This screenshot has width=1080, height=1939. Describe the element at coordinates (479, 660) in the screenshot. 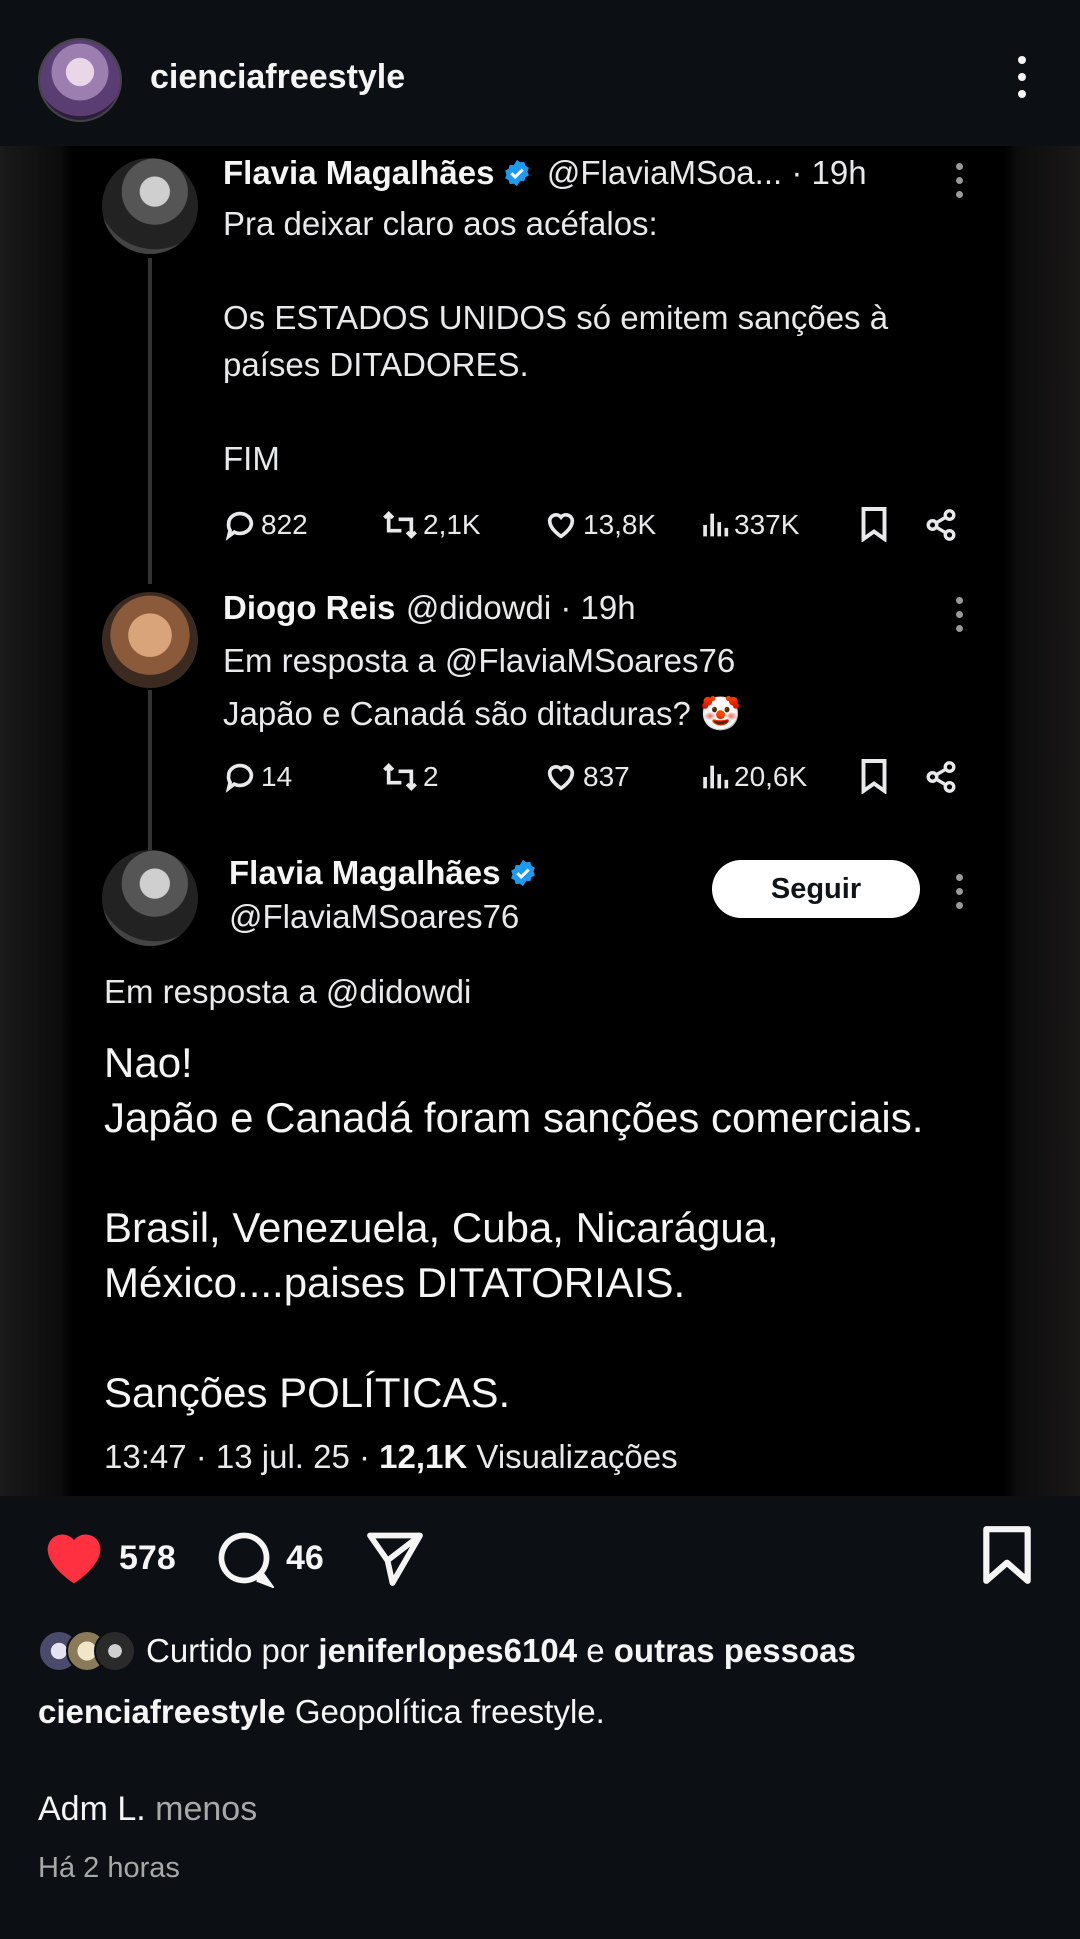

I see `reply-to: Em resposta a @FlaviaMSoares76` at that location.